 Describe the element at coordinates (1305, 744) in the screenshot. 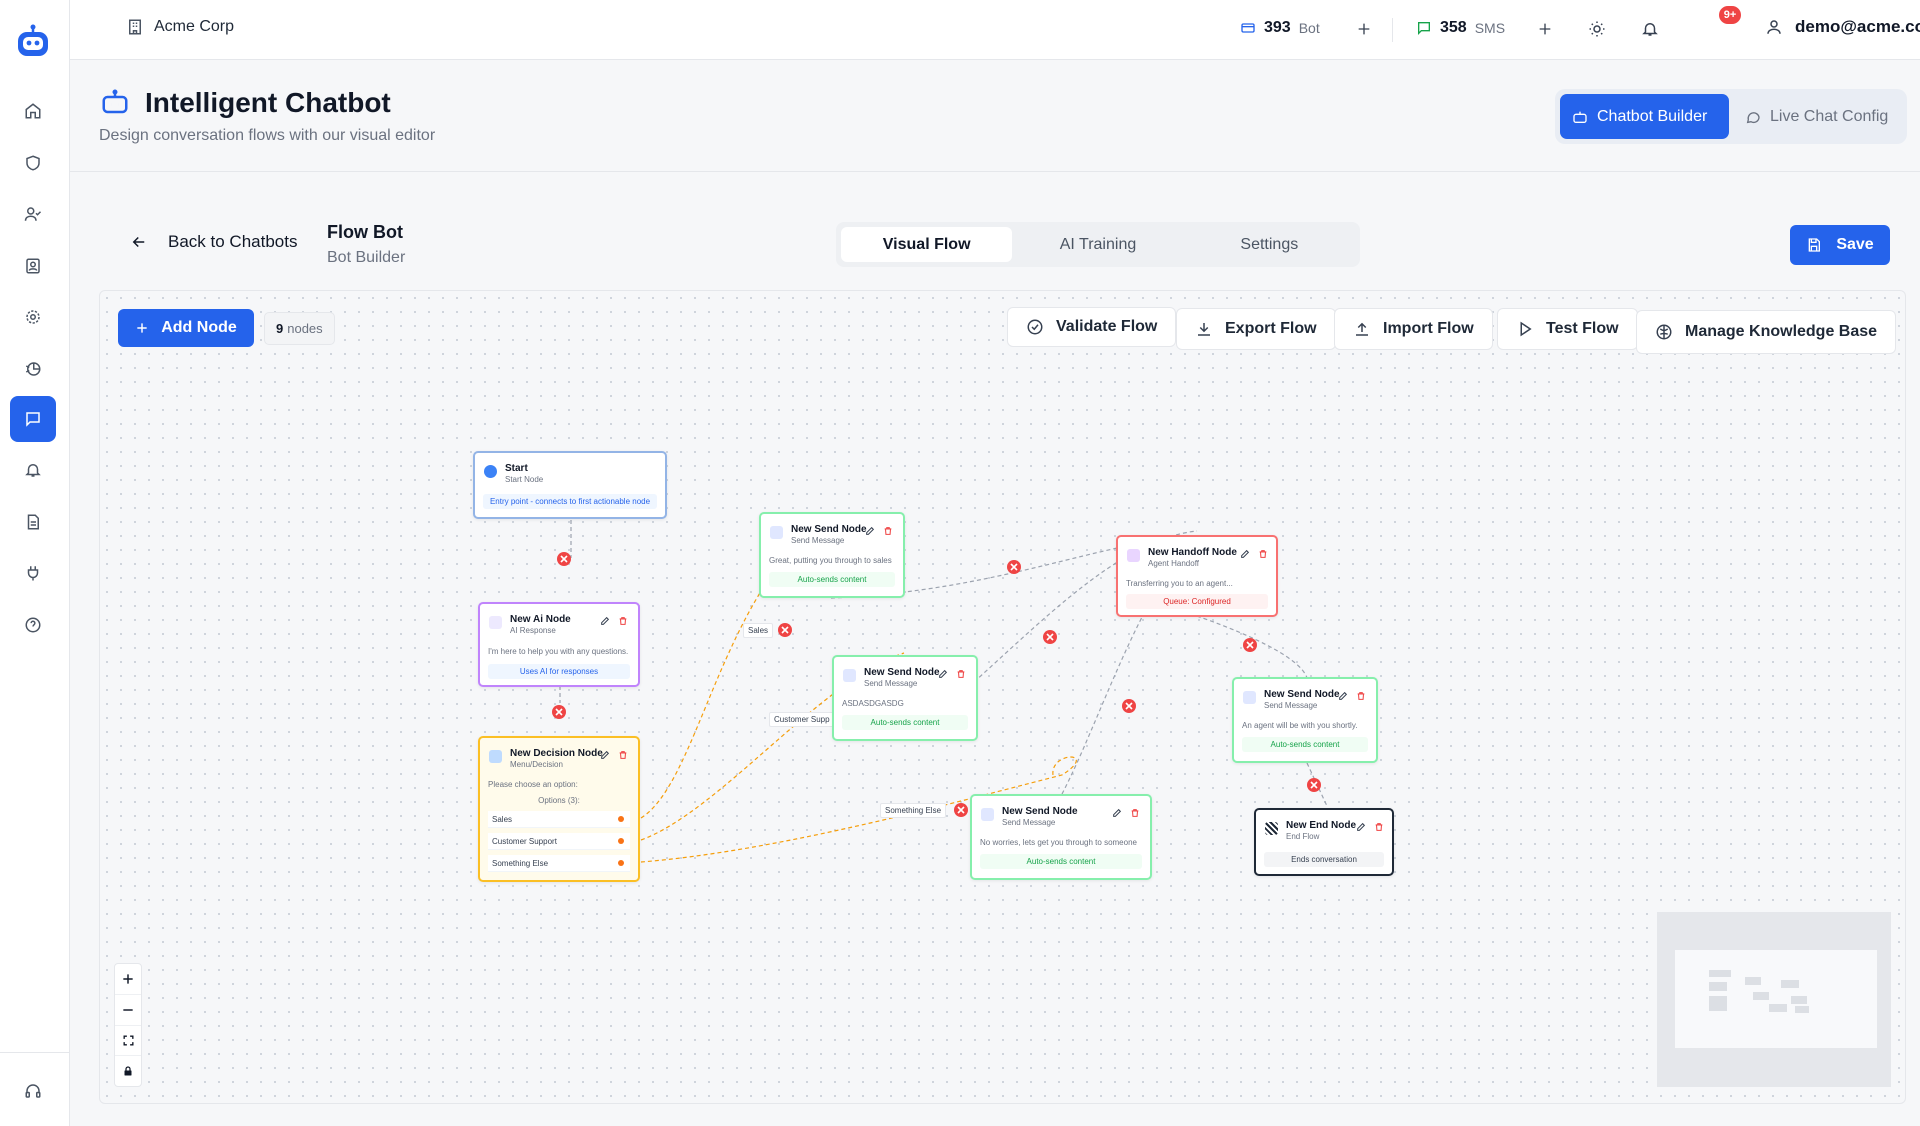

I see `node-pill: Auto-sends content` at that location.